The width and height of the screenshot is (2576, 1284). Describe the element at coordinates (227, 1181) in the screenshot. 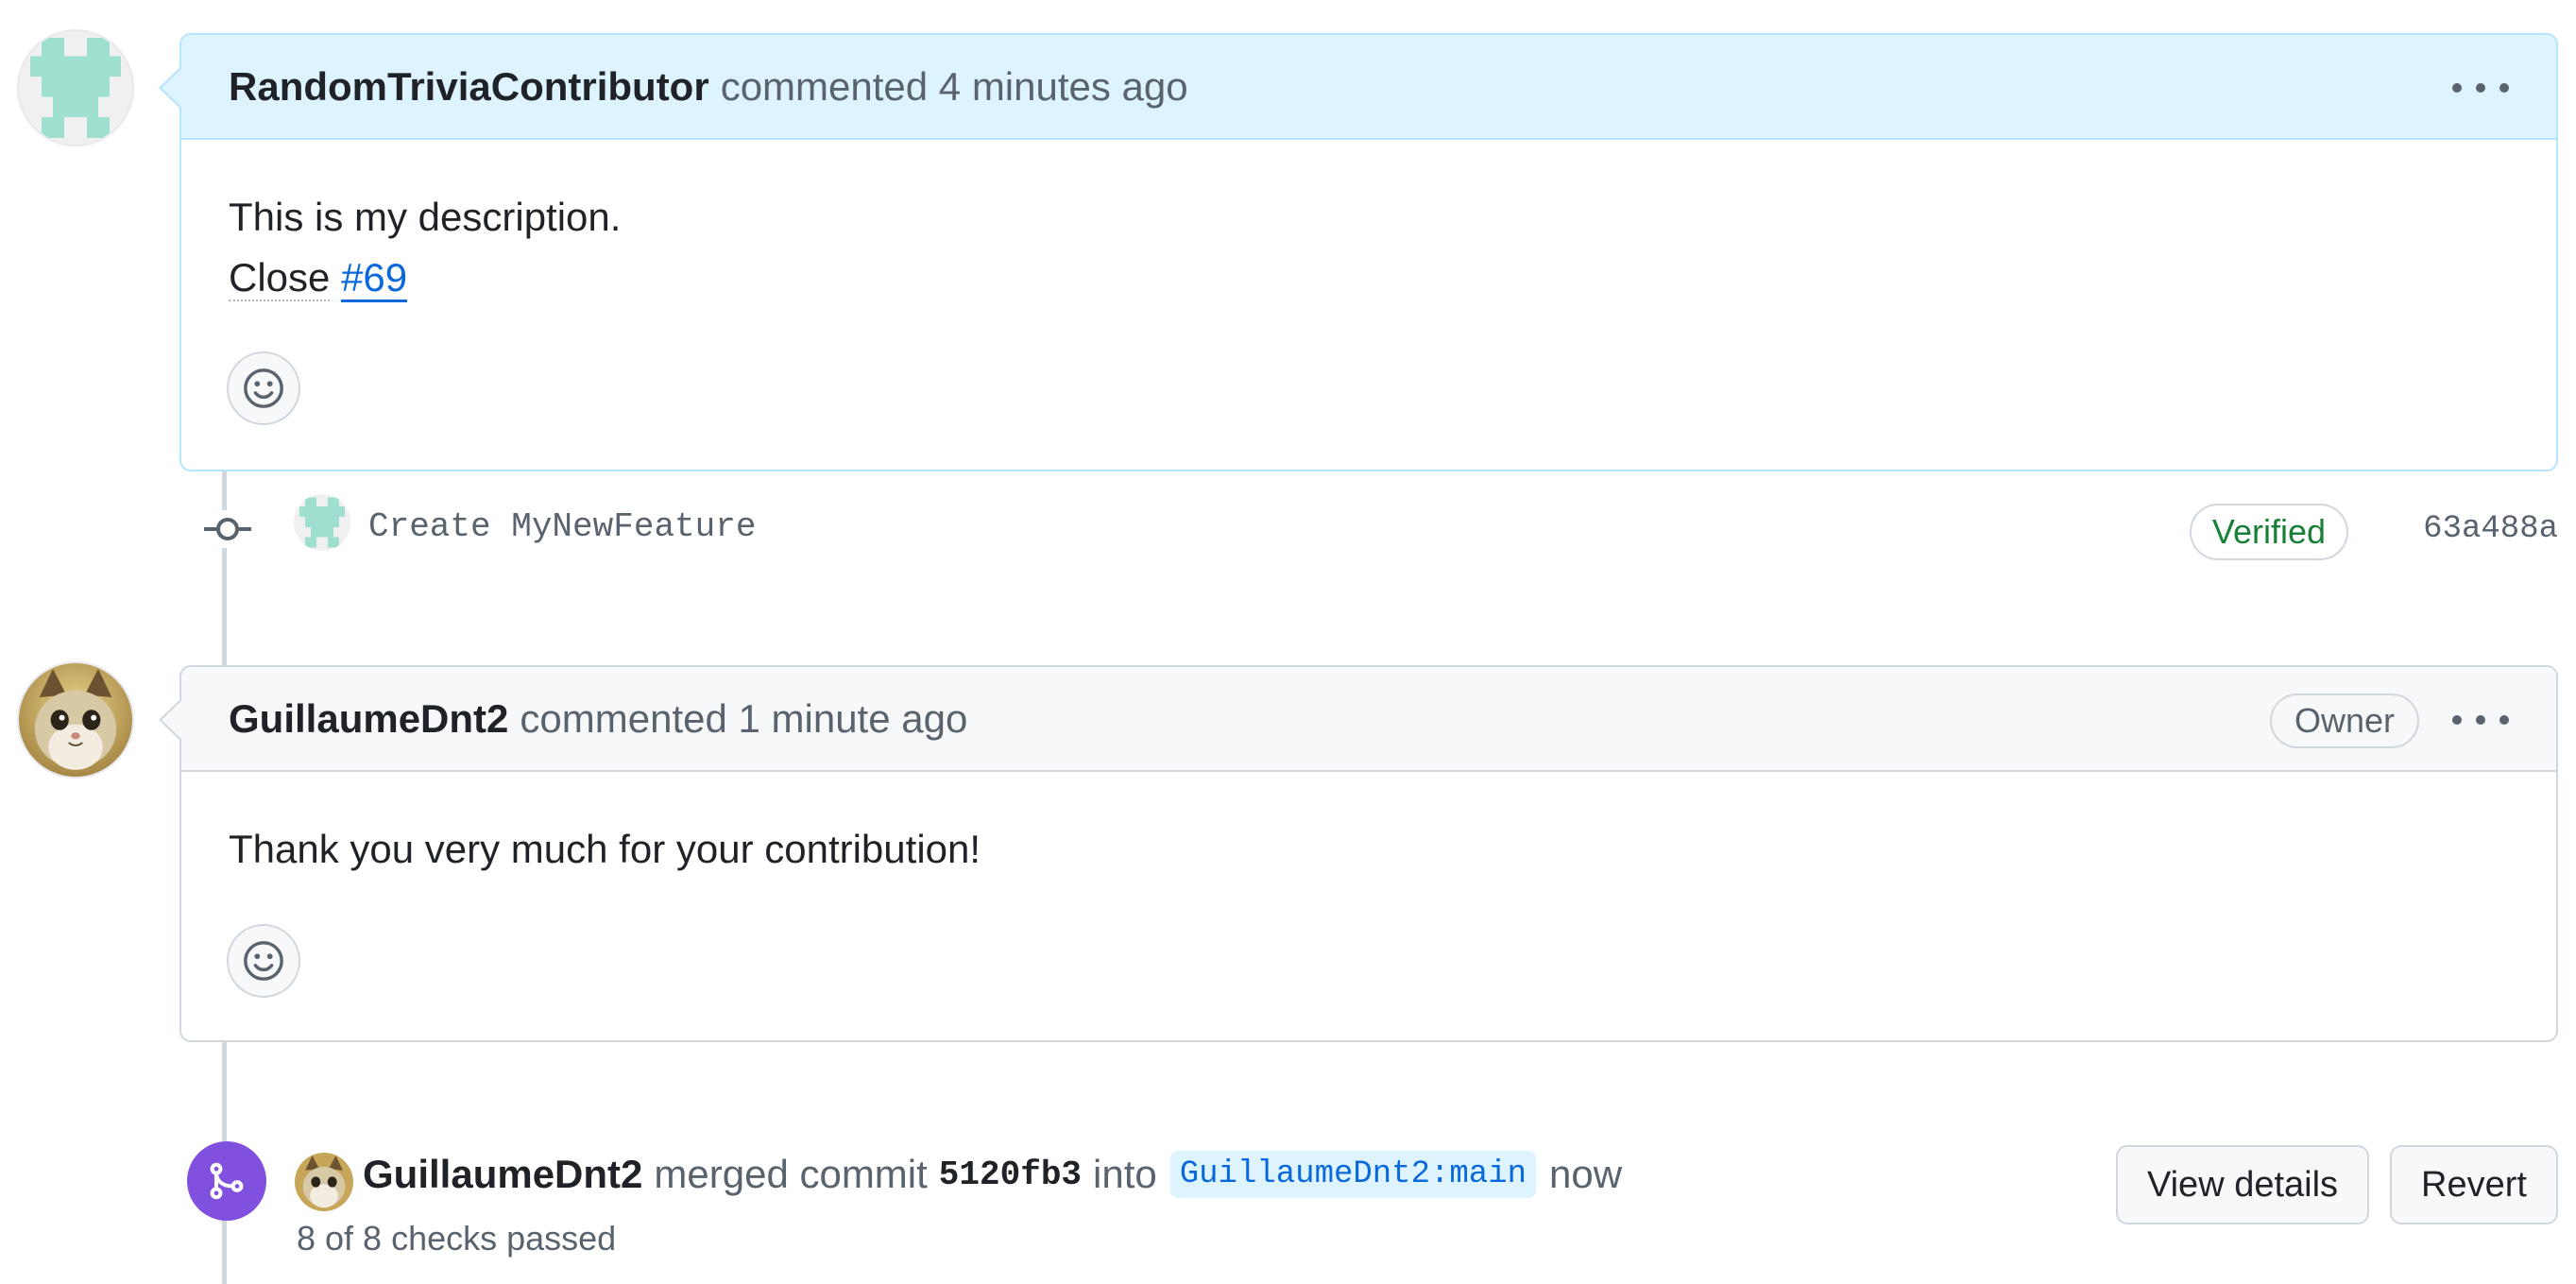

I see `git-merge-icon` at that location.